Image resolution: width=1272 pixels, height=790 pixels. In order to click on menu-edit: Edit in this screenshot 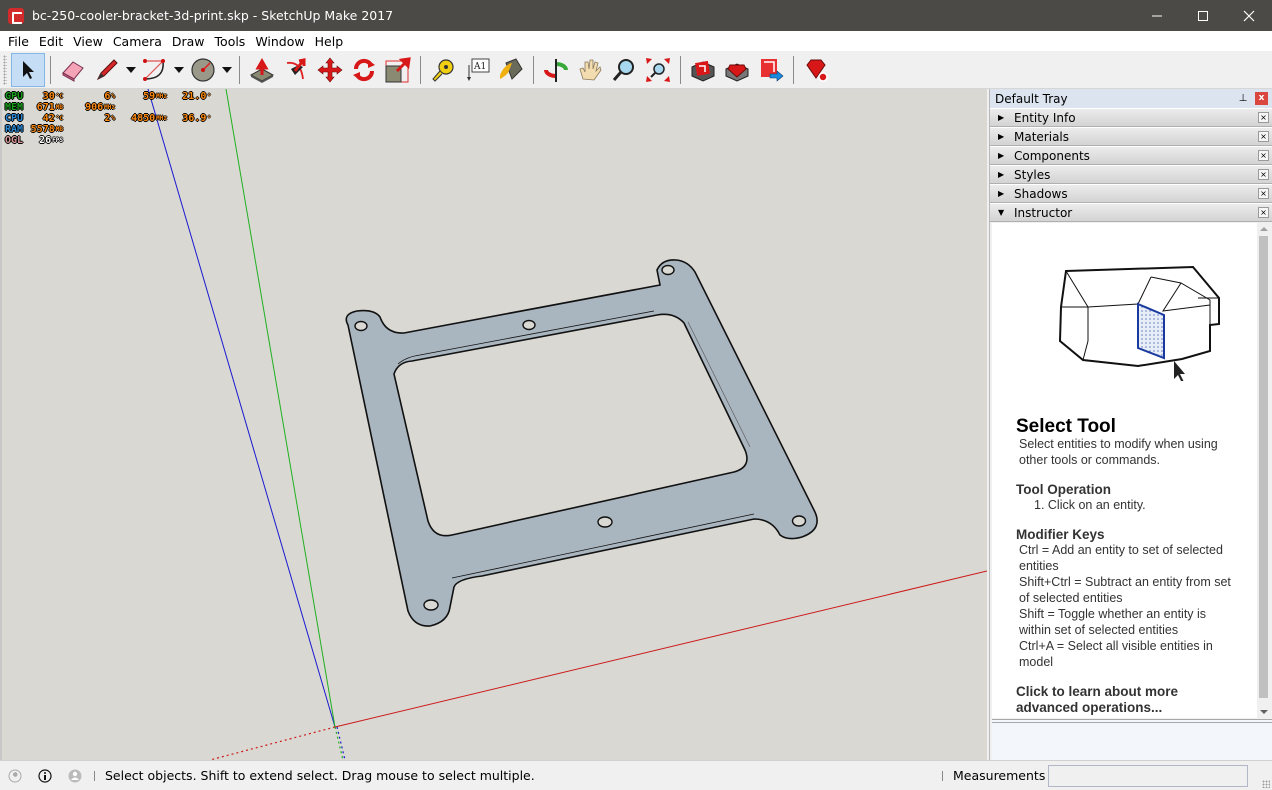, I will do `click(51, 41)`.